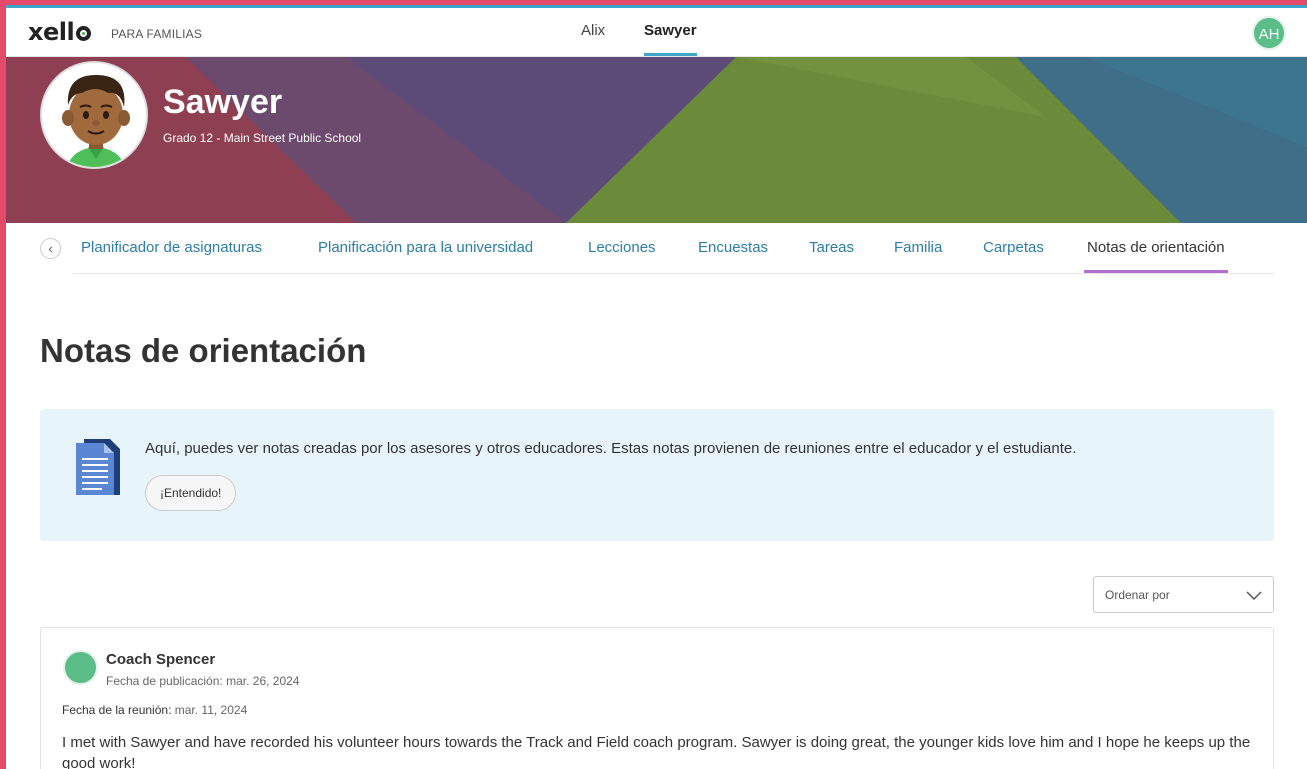 The width and height of the screenshot is (1307, 769). I want to click on student-grade: Grado 12 - Main Street Public School, so click(262, 138).